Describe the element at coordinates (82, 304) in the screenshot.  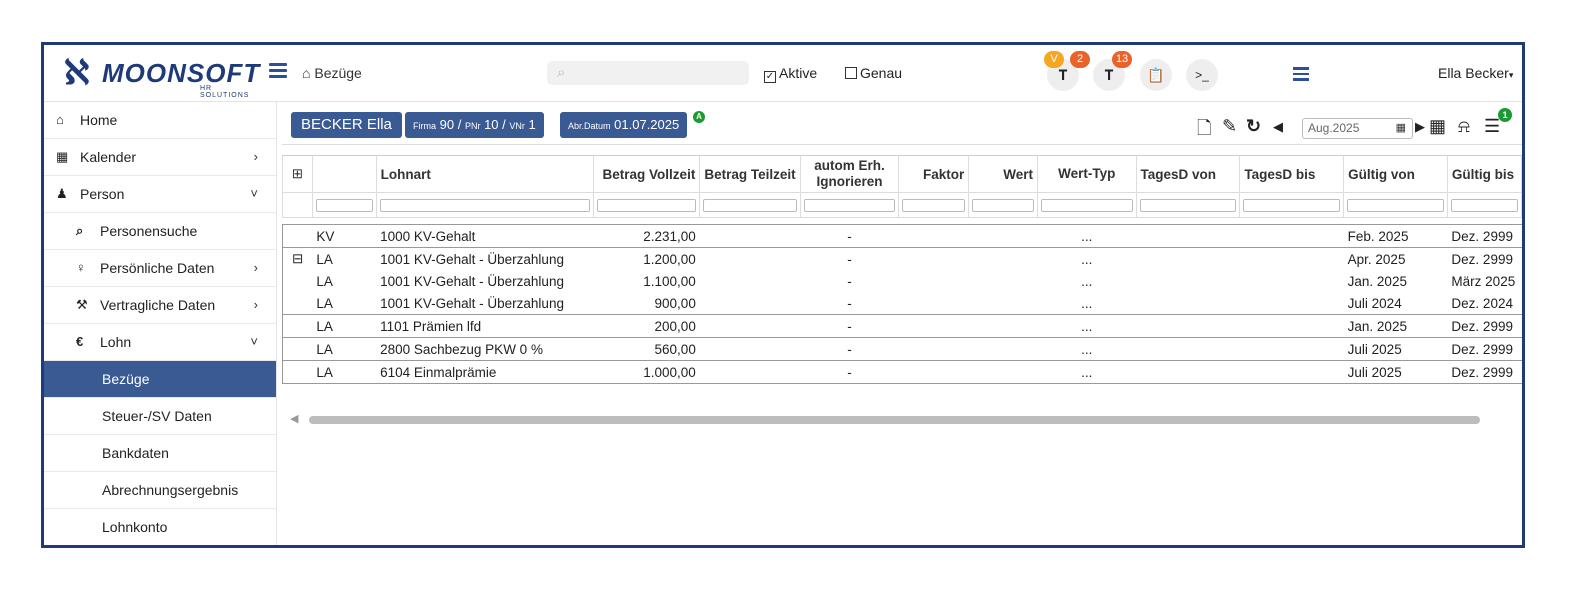
I see `gavel-icon: ⚒` at that location.